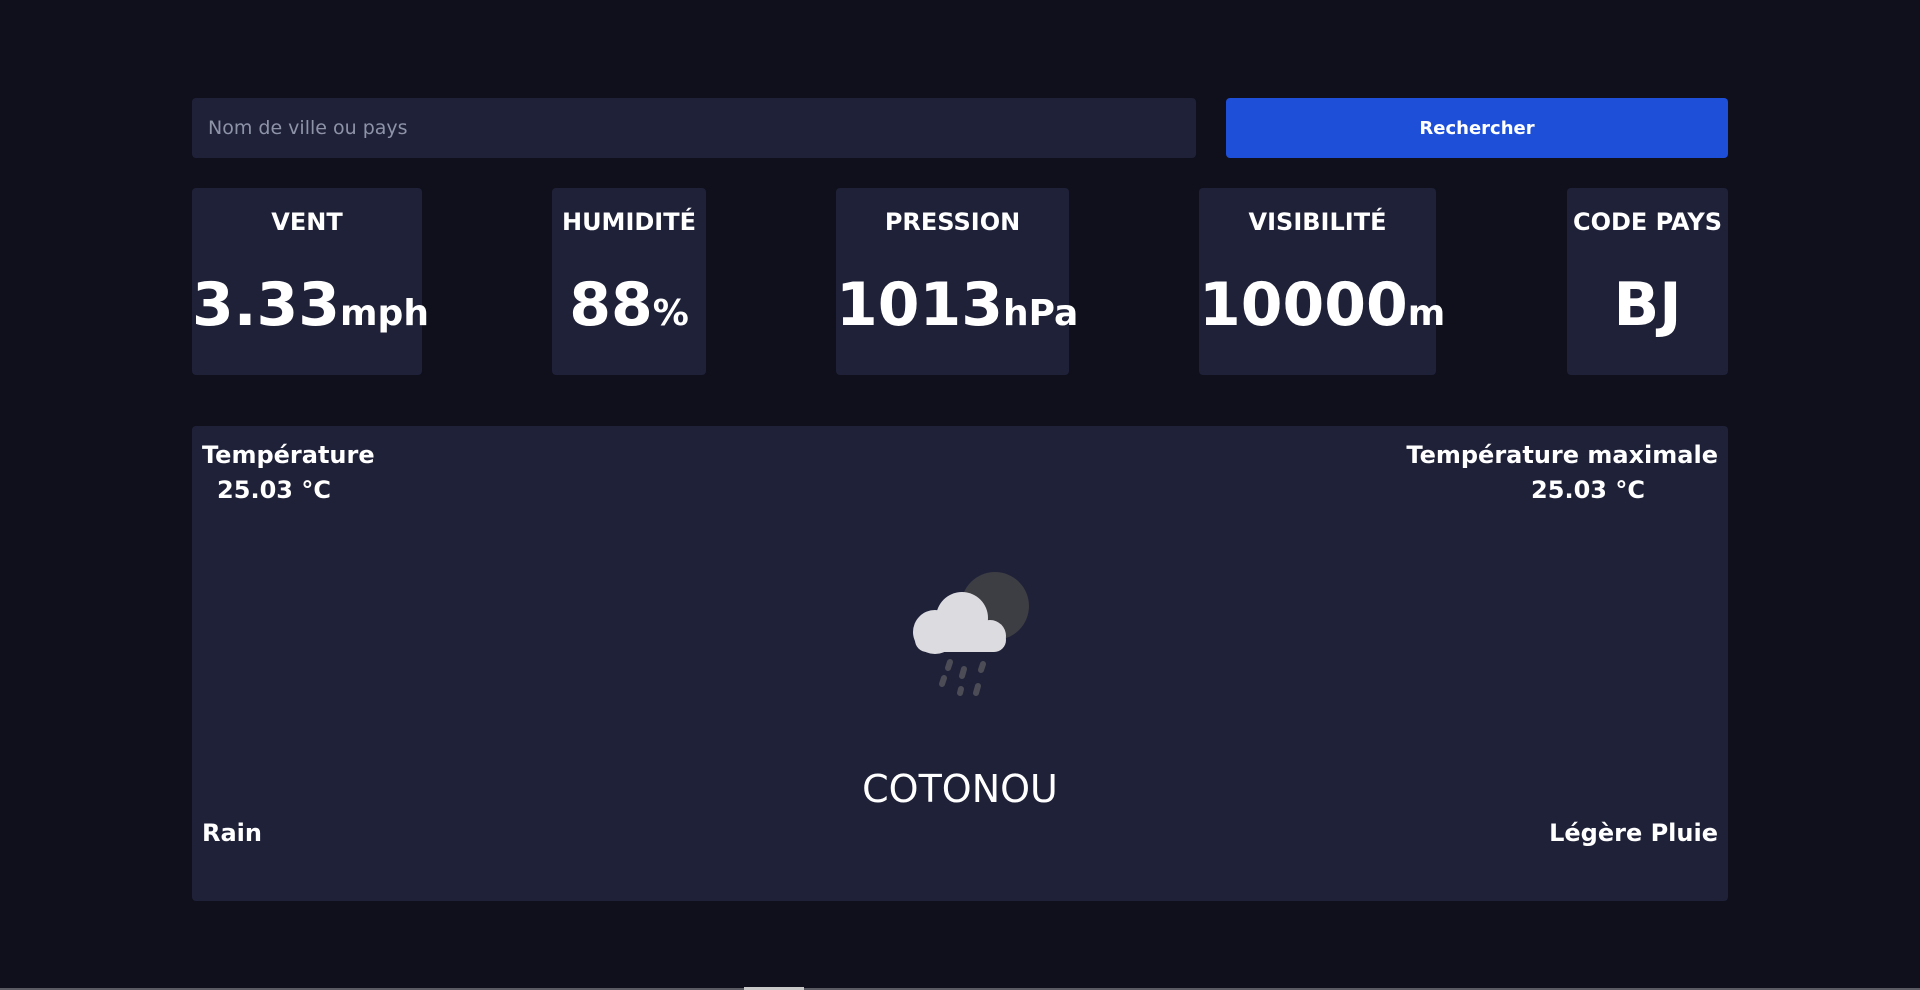  What do you see at coordinates (919, 305) in the screenshot?
I see `stat-number: 1013` at bounding box center [919, 305].